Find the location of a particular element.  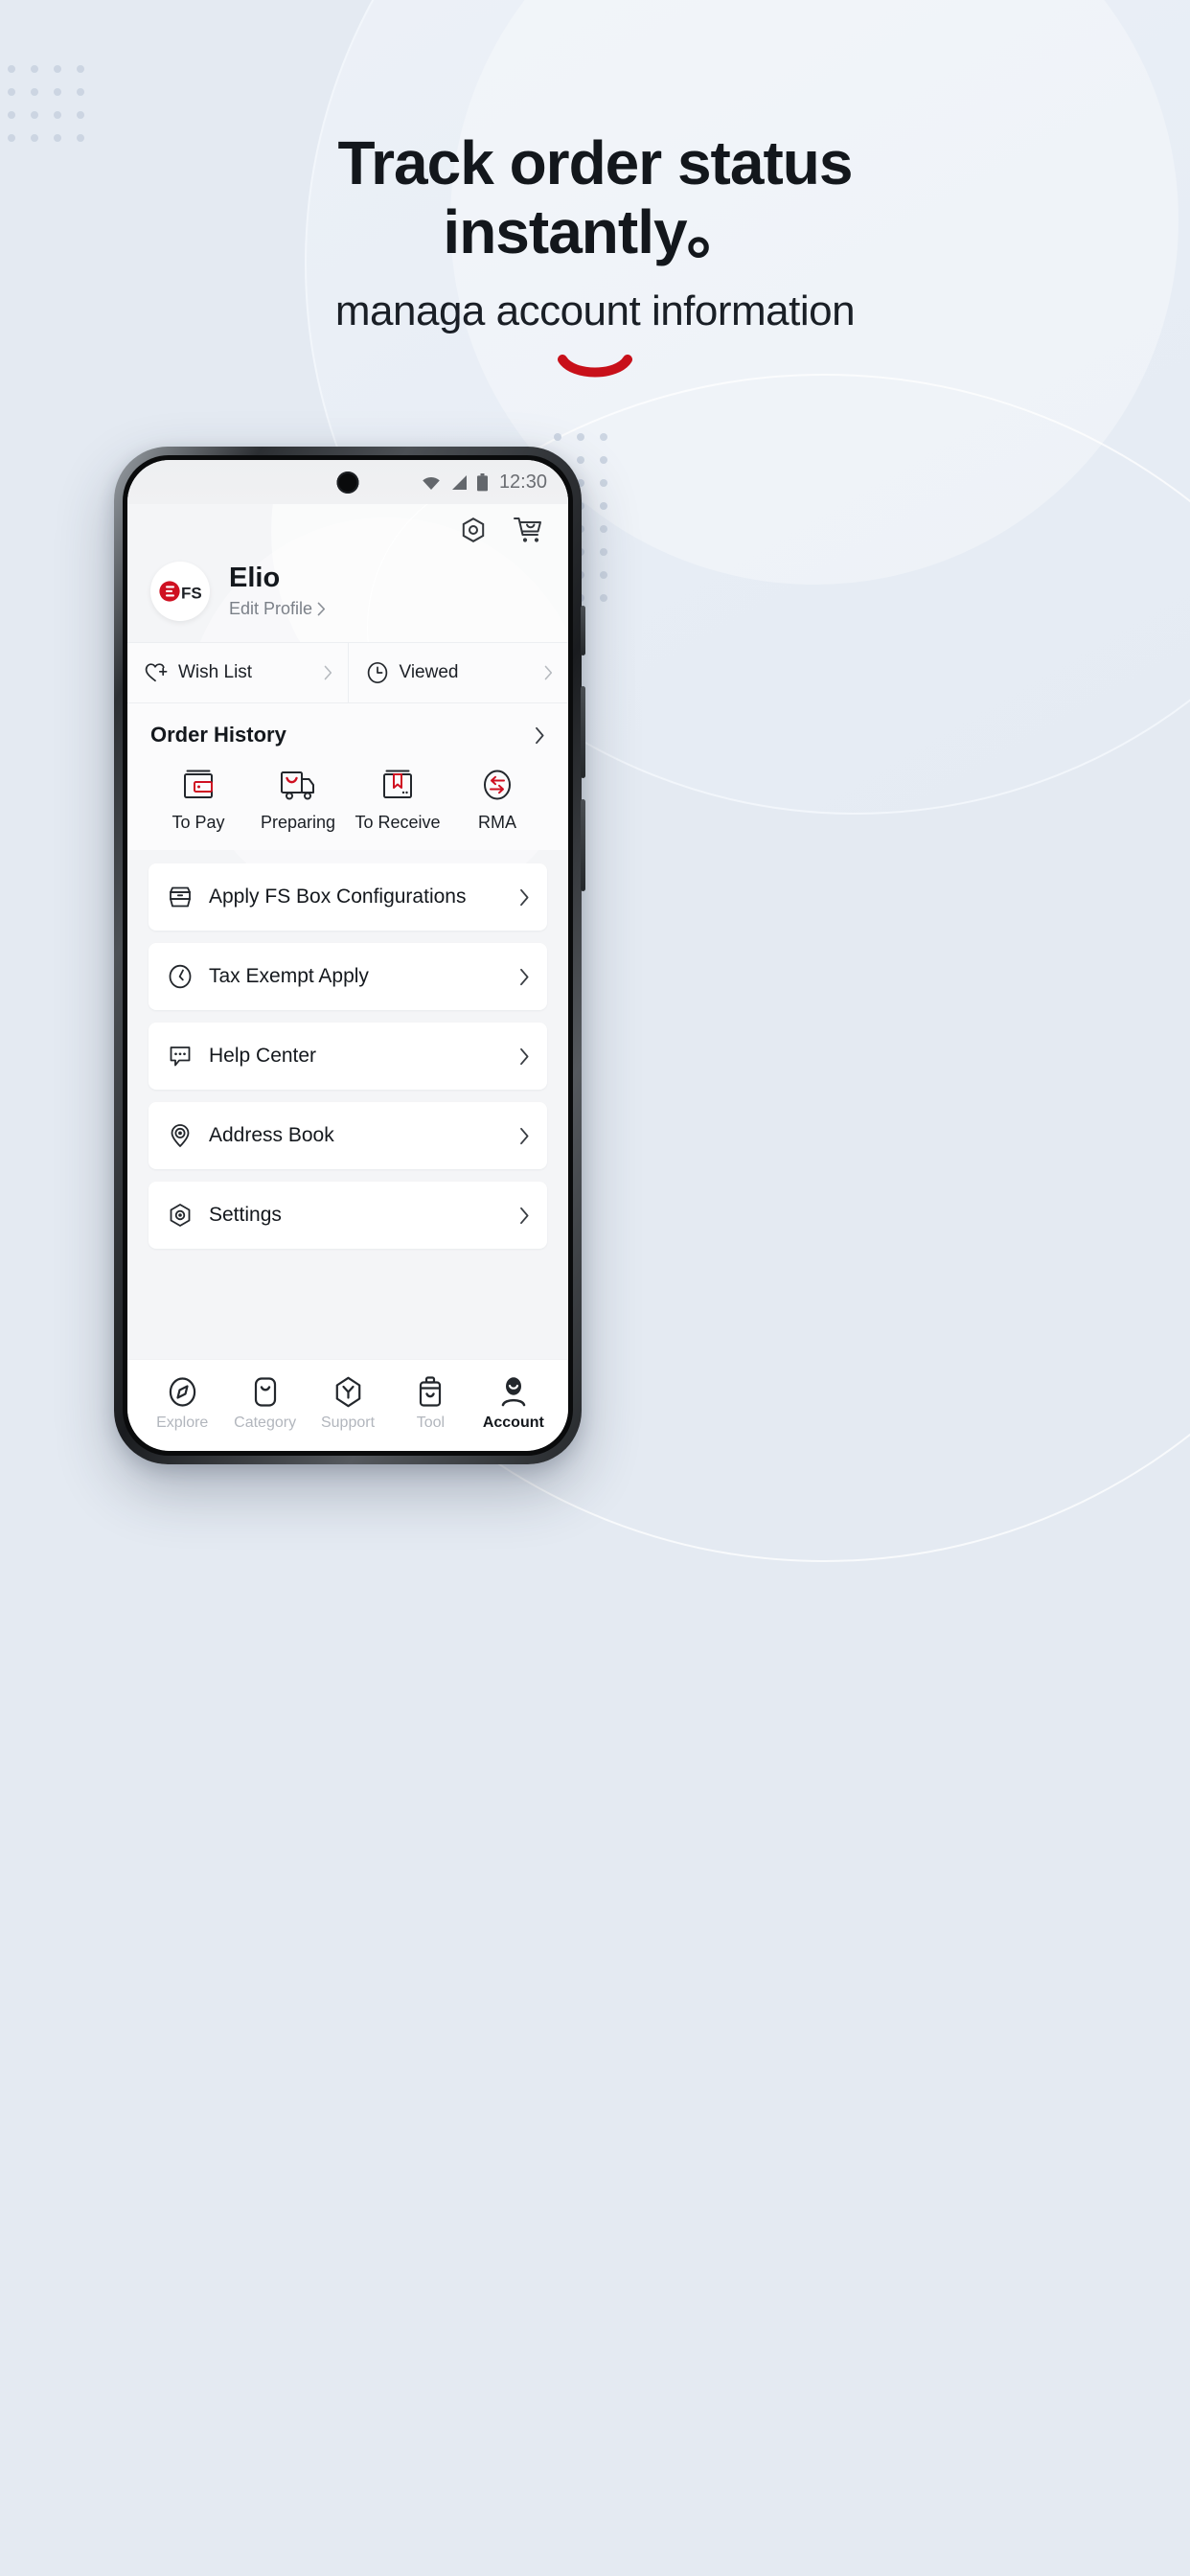

wifi-icon is located at coordinates (432, 483).